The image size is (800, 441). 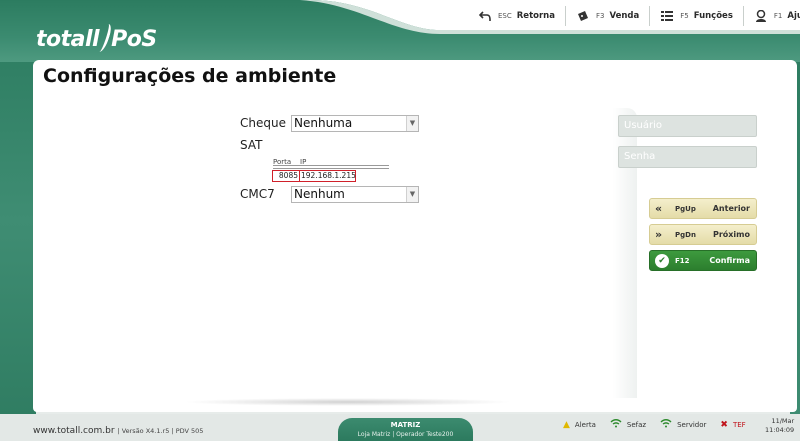 I want to click on button-key: PgDn, so click(x=685, y=234).